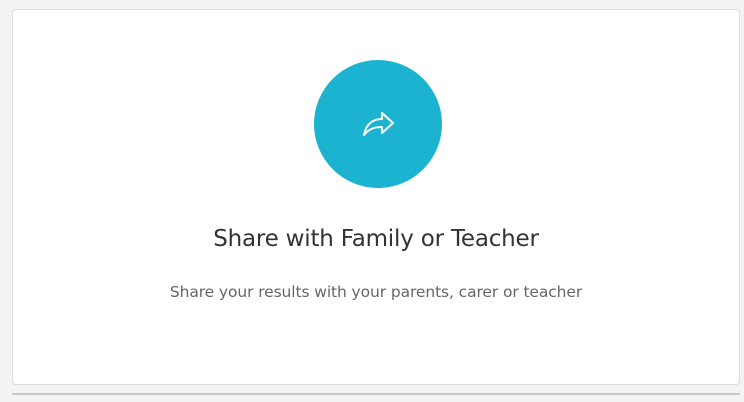 This screenshot has width=744, height=402. What do you see at coordinates (376, 394) in the screenshot?
I see `bottom-divider` at bounding box center [376, 394].